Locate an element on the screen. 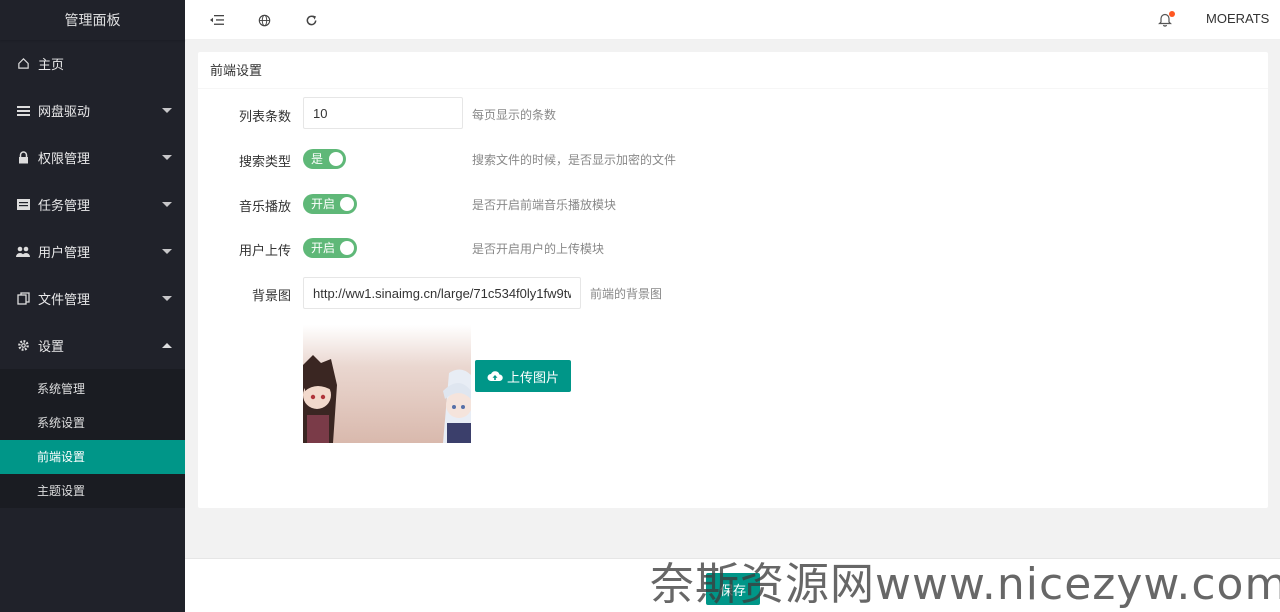  gear-icon is located at coordinates (23, 346).